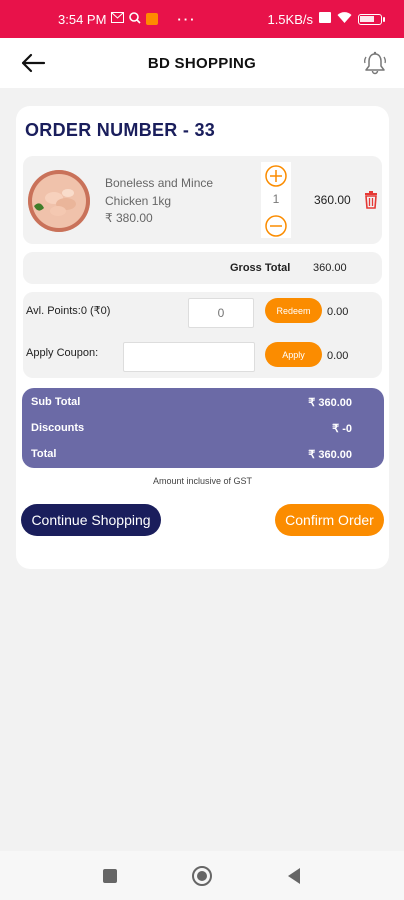 The height and width of the screenshot is (900, 404). I want to click on delete-item-button, so click(371, 200).